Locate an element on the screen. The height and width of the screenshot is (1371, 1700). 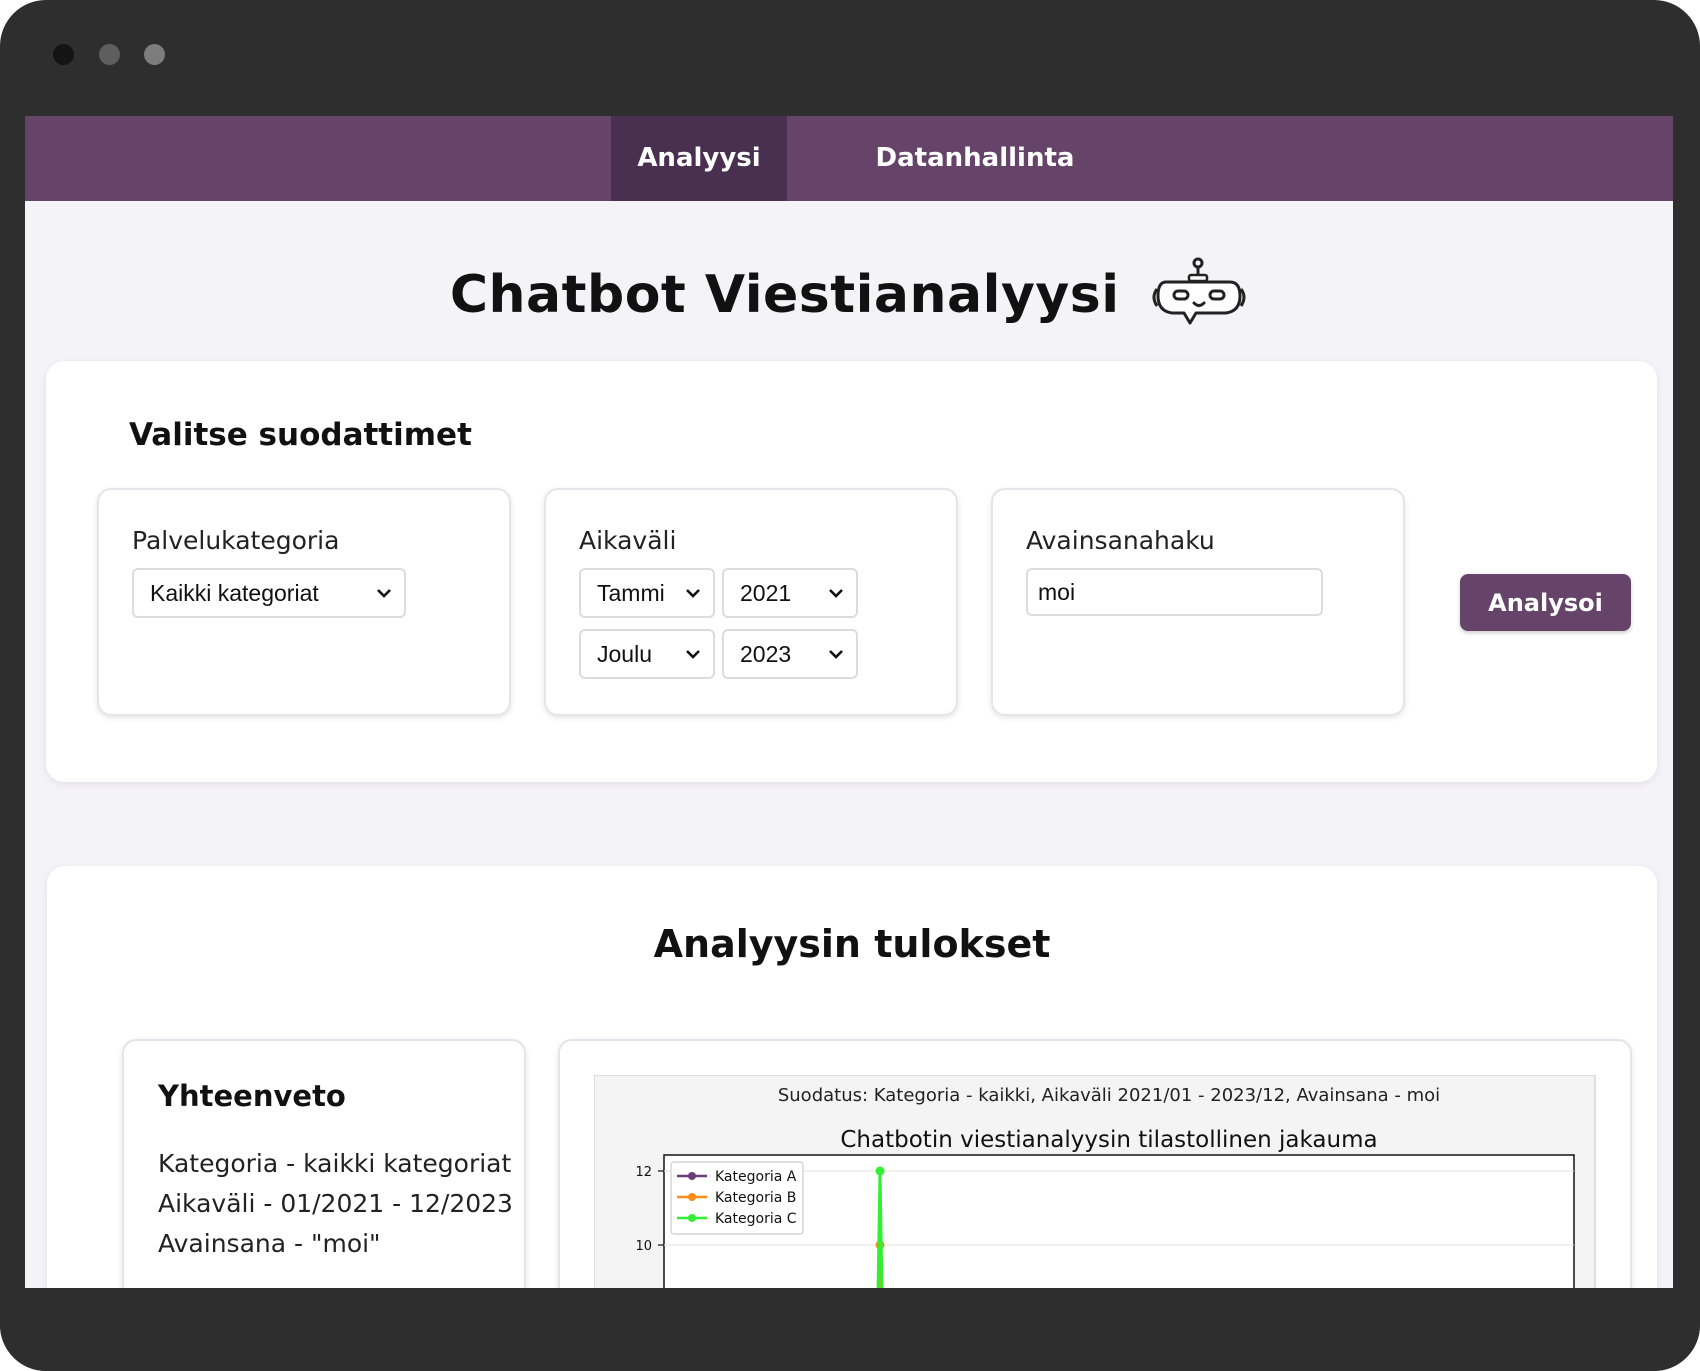
chart-y-tick-label: 12 is located at coordinates (643, 1172).